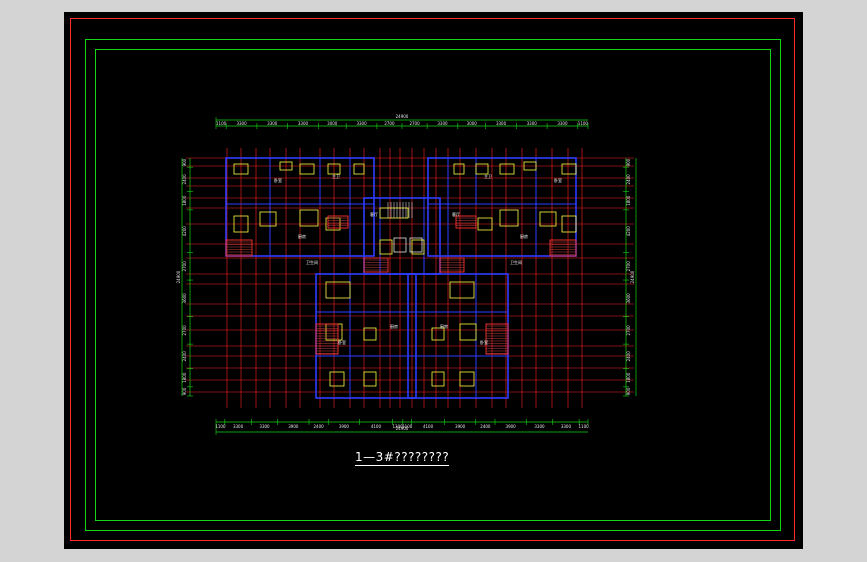  What do you see at coordinates (402, 458) in the screenshot?
I see `drawing-title: 1—3#????????` at bounding box center [402, 458].